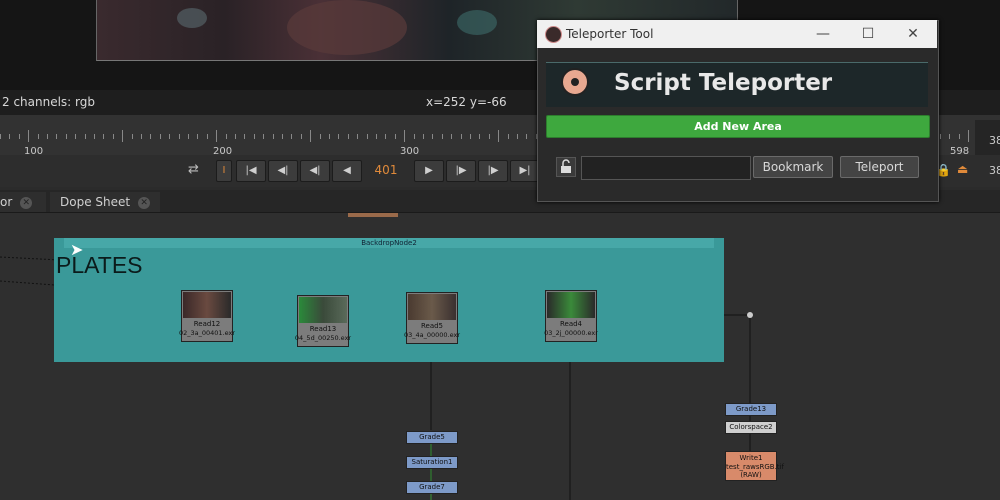 Image resolution: width=1000 pixels, height=500 pixels. I want to click on teleporter-heading: Script Teleporter, so click(723, 83).